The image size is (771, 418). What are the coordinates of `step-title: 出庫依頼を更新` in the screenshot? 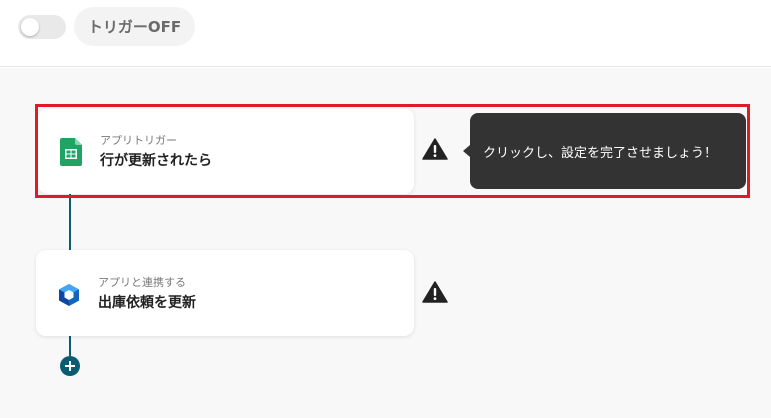 It's located at (147, 303).